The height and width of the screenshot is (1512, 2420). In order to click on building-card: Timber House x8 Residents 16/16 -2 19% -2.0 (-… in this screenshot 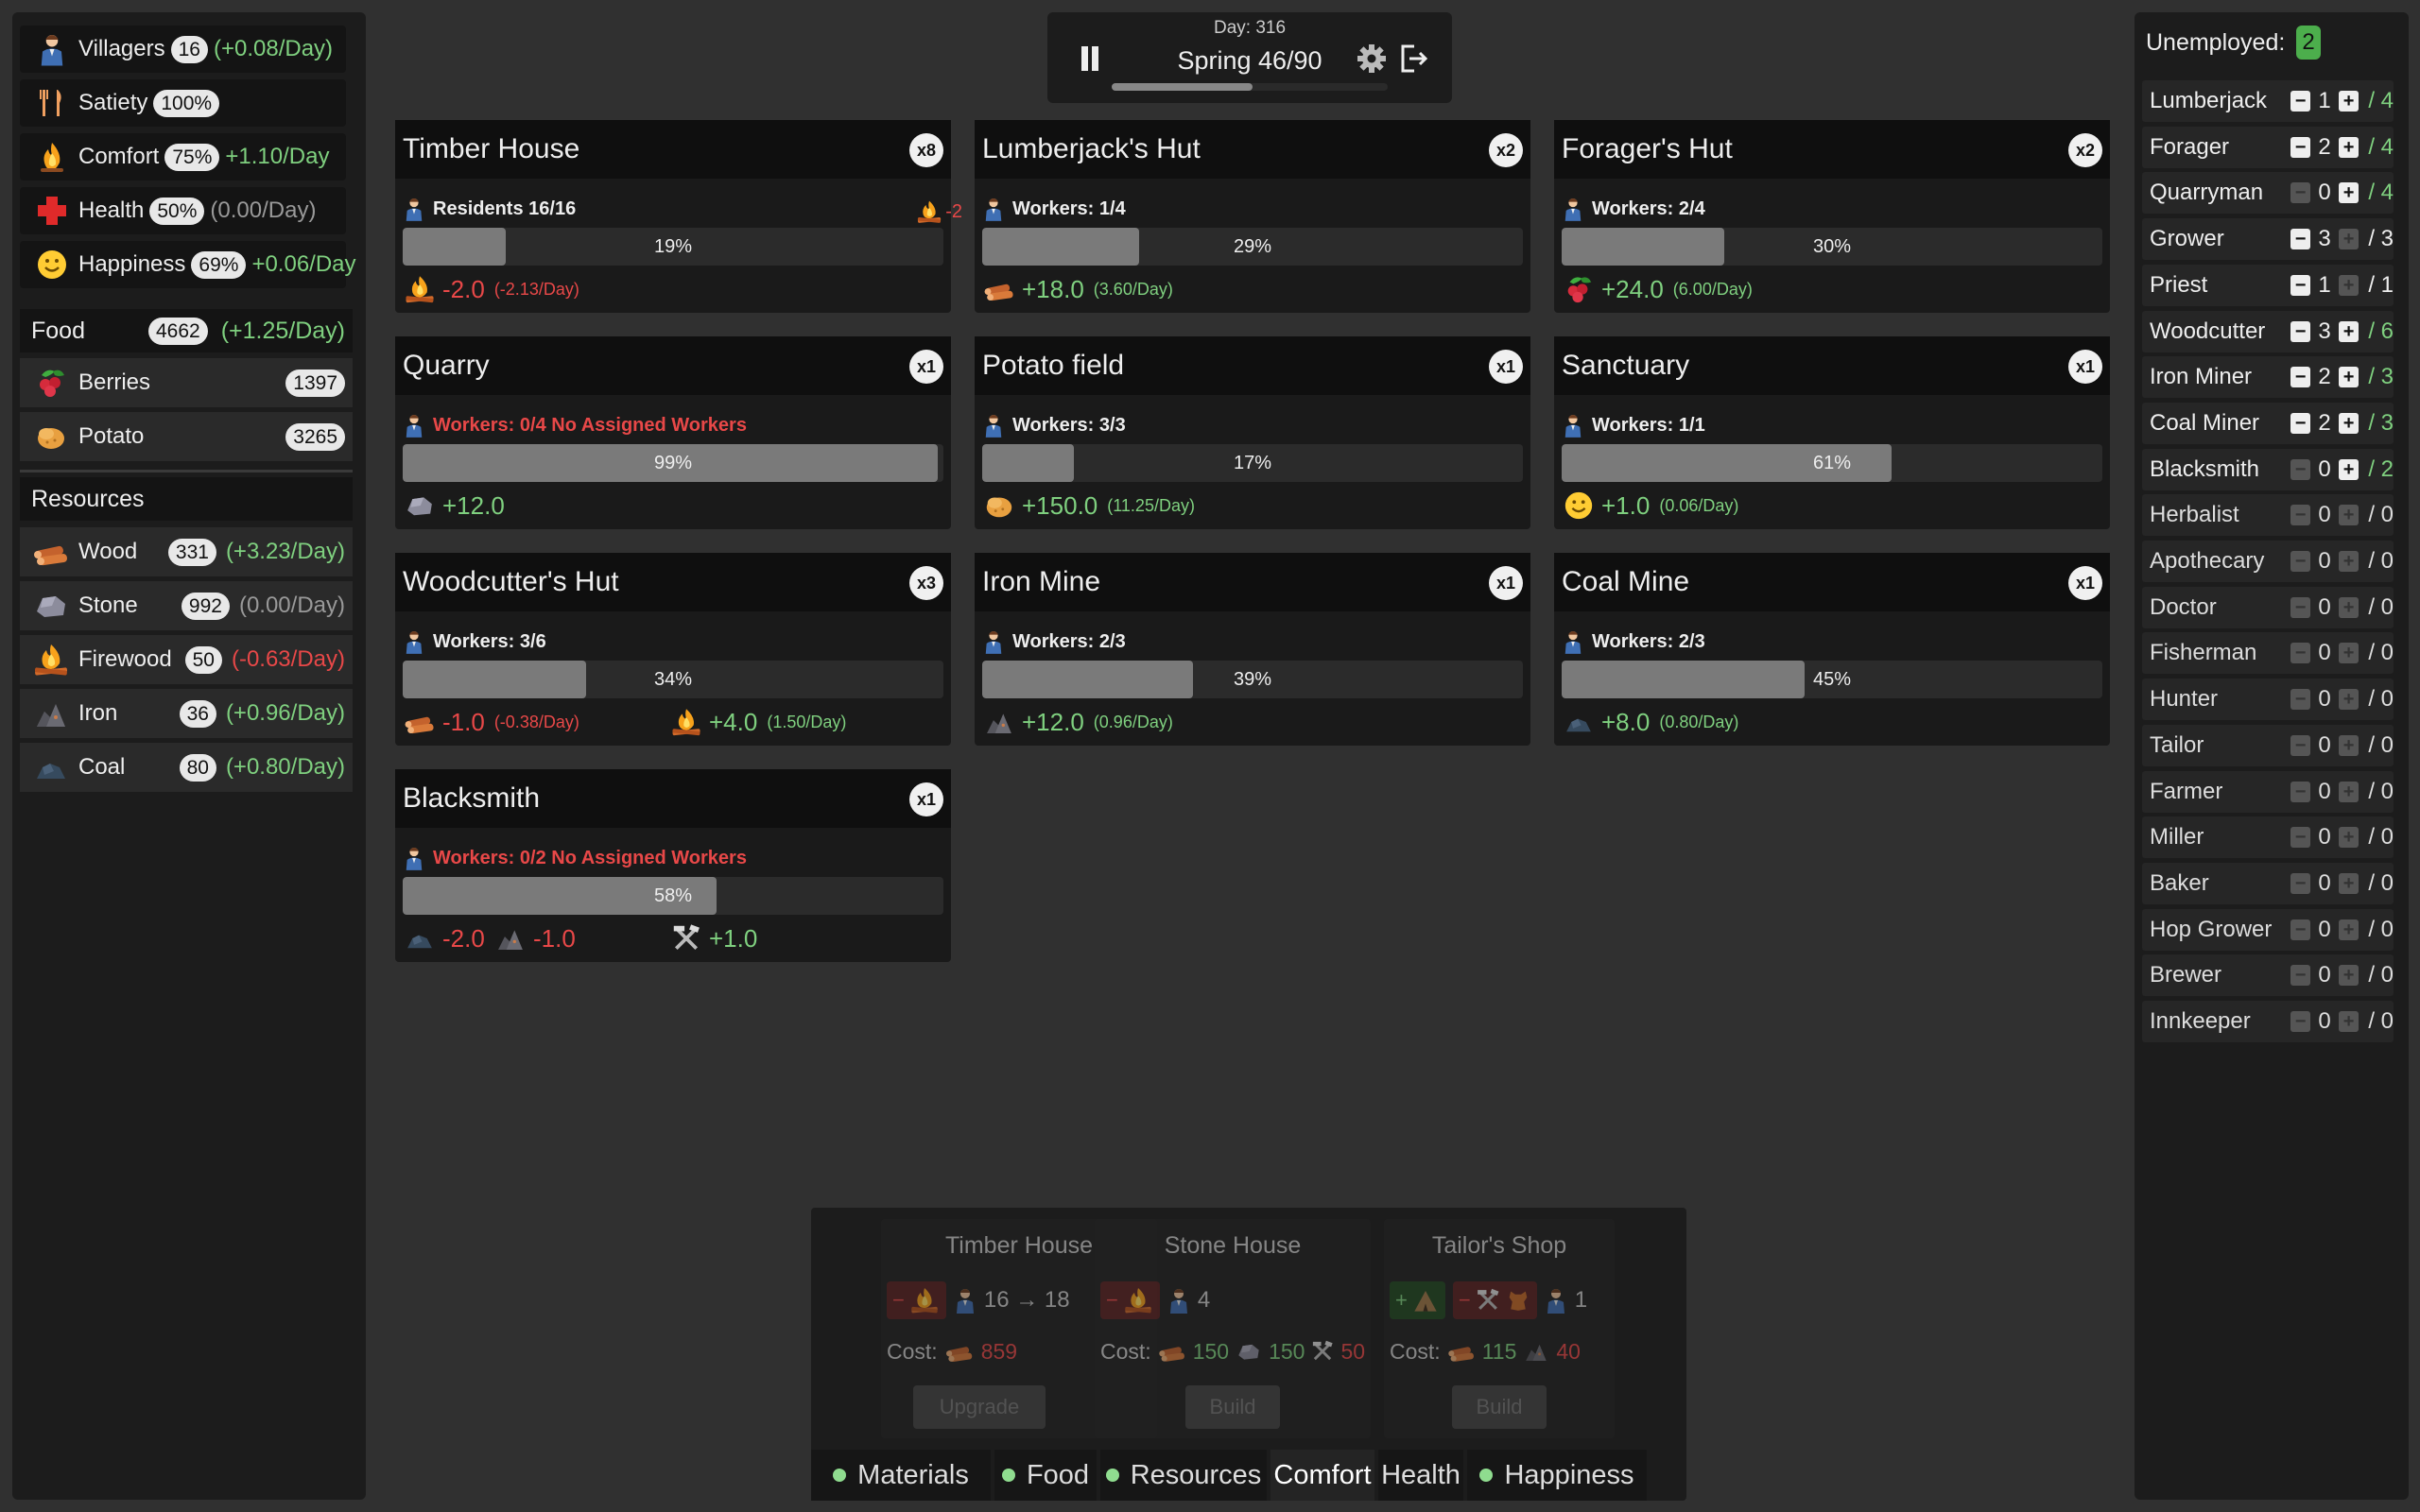, I will do `click(678, 216)`.